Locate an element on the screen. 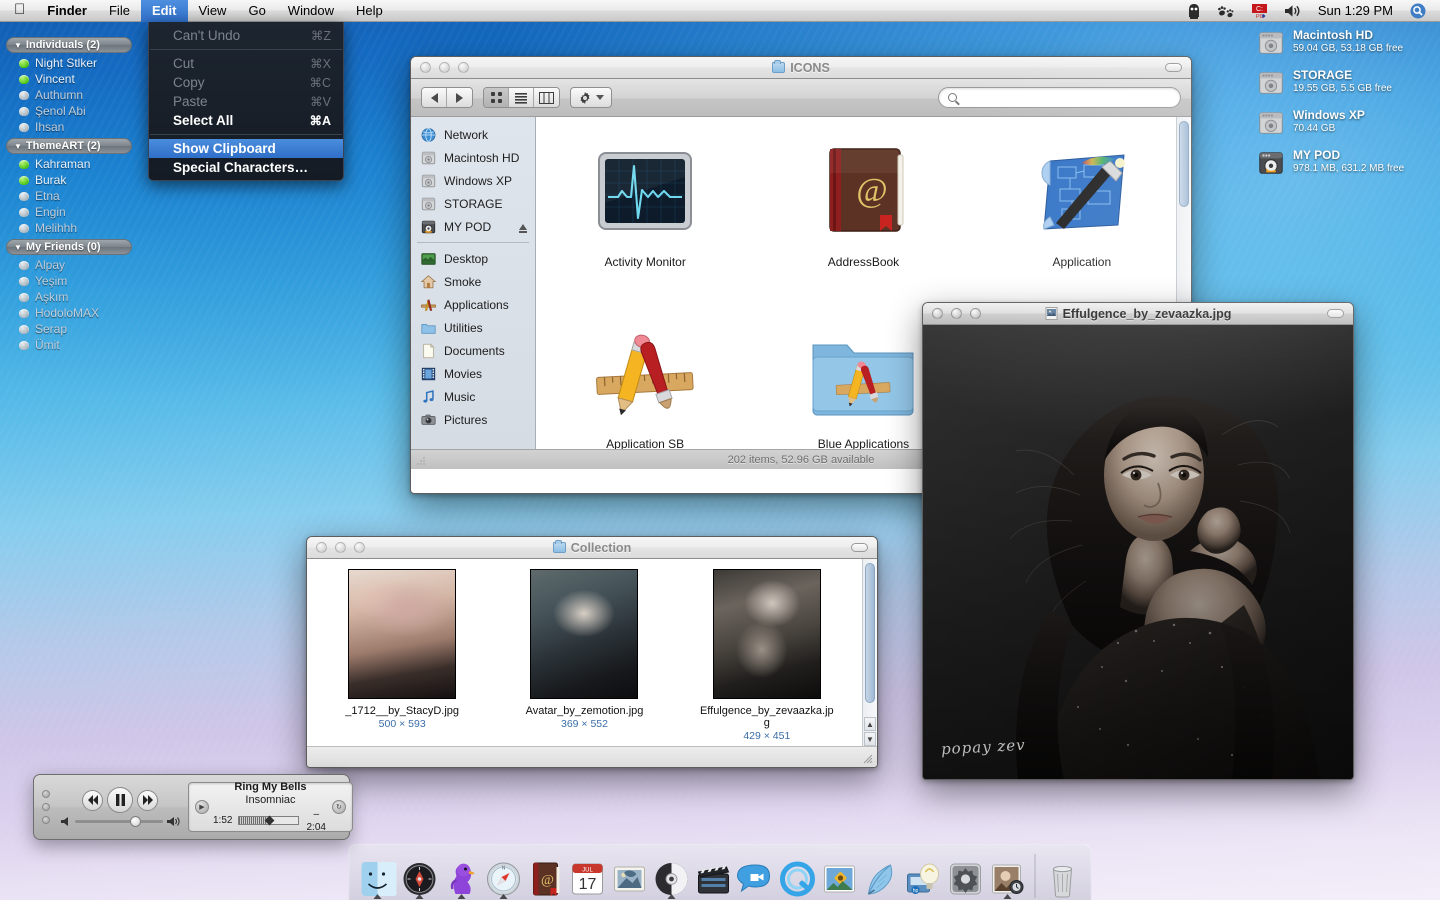 The height and width of the screenshot is (900, 1440). dock-item-quicktime is located at coordinates (798, 876).